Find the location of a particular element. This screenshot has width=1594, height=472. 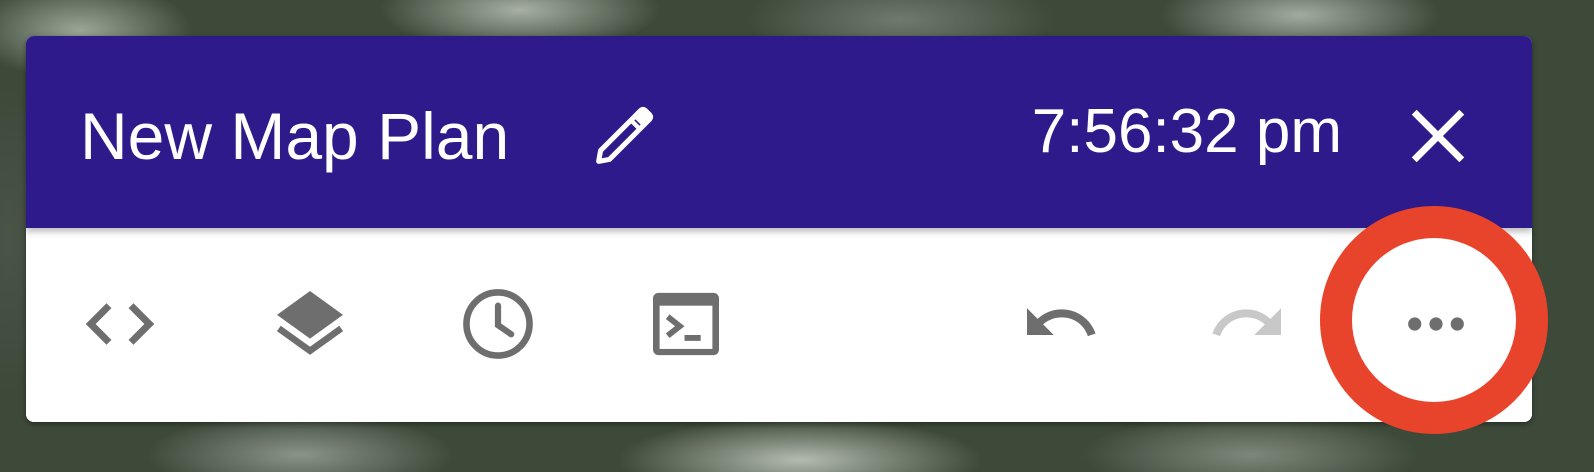

layers-button is located at coordinates (310, 324).